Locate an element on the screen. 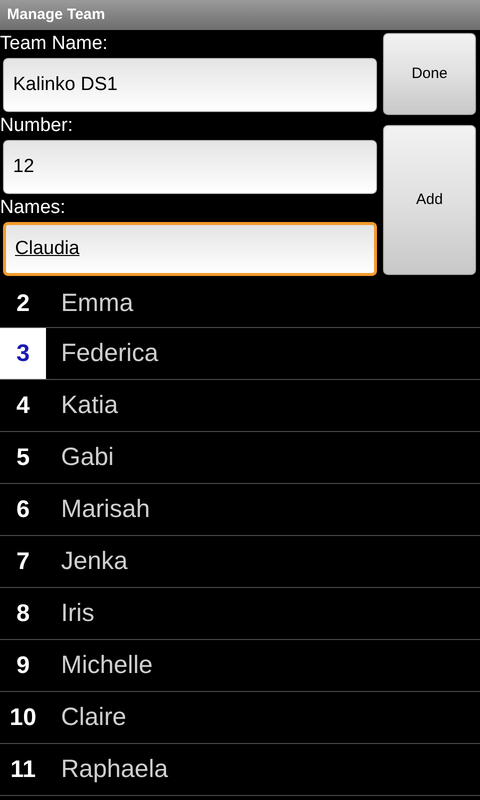  field-label: Team Name: is located at coordinates (54, 44).